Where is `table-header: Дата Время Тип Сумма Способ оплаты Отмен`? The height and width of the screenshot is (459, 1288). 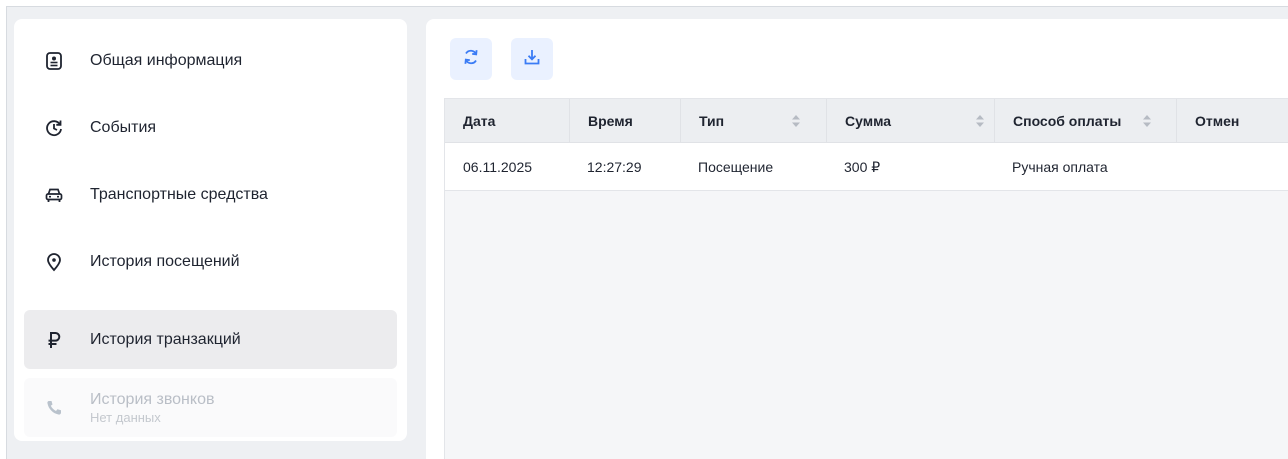 table-header: Дата Время Тип Сумма Способ оплаты Отмен is located at coordinates (866, 121).